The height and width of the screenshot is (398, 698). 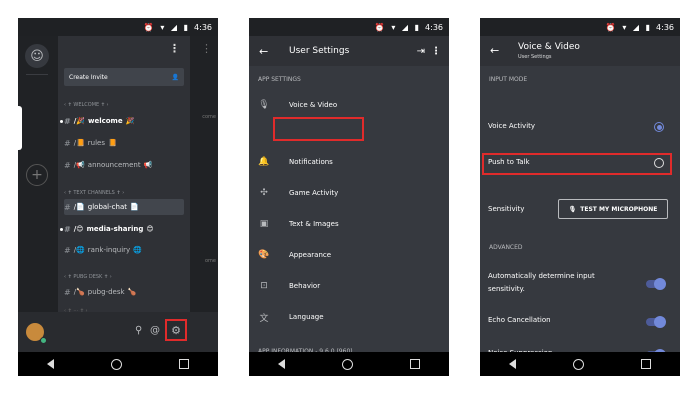 What do you see at coordinates (314, 193) in the screenshot?
I see `settings-item-label: Game Activity` at bounding box center [314, 193].